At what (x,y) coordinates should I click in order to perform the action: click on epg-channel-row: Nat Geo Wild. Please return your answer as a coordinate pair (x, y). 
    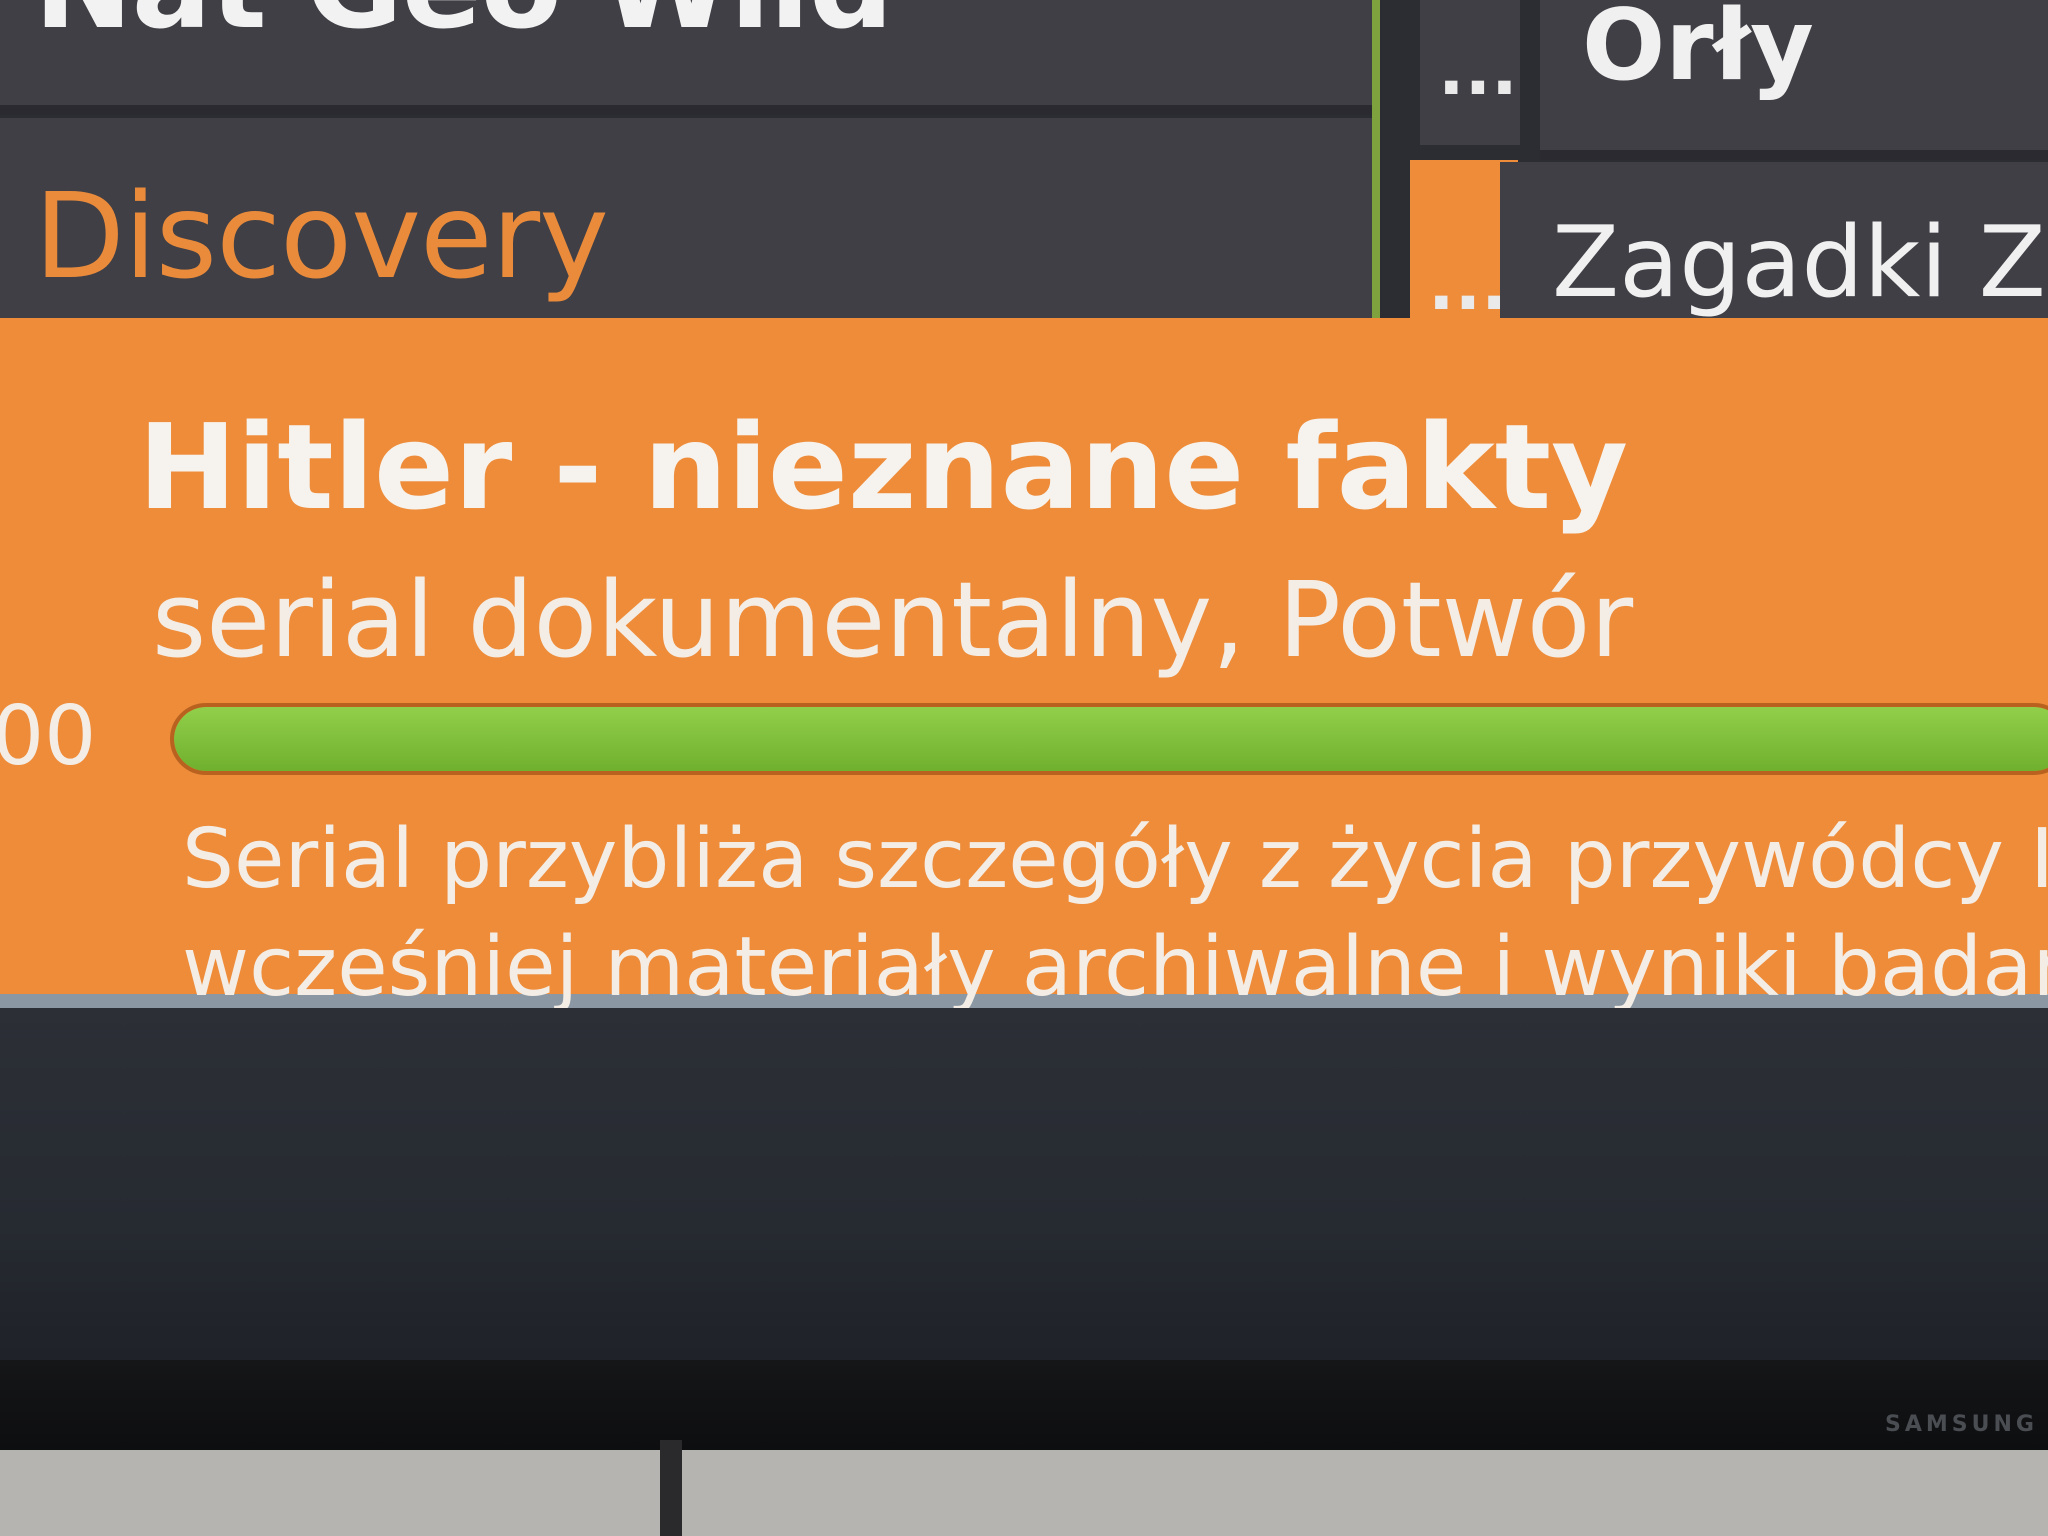
    Looking at the image, I should click on (686, 57).